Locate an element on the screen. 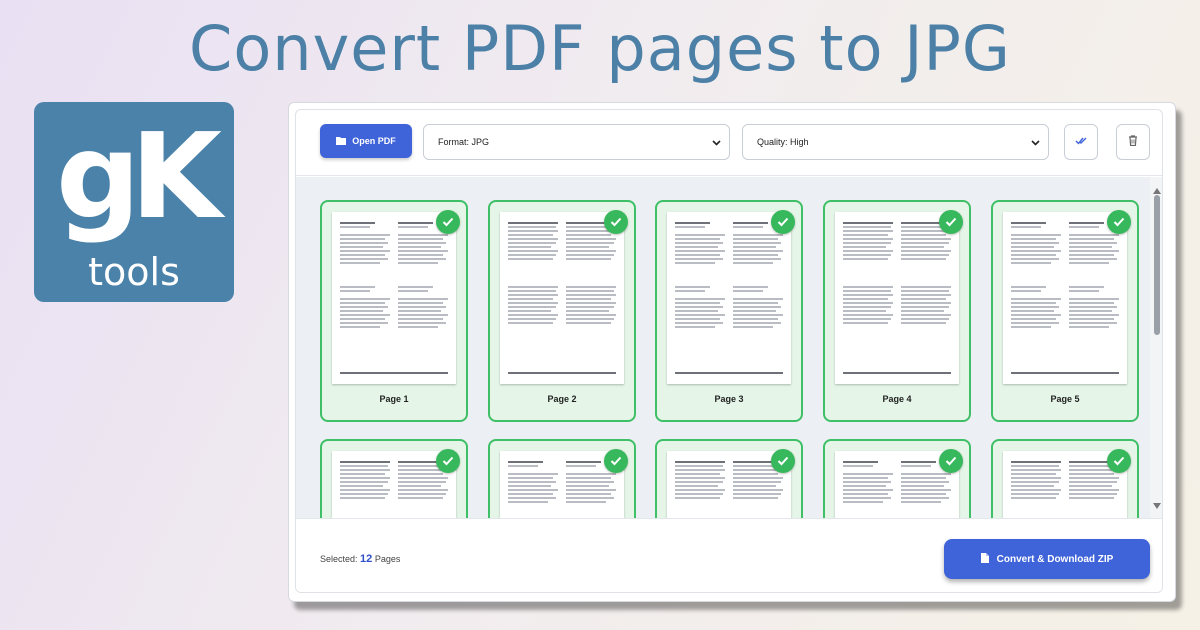 The image size is (1200, 630). page-card: Page 2 is located at coordinates (562, 311).